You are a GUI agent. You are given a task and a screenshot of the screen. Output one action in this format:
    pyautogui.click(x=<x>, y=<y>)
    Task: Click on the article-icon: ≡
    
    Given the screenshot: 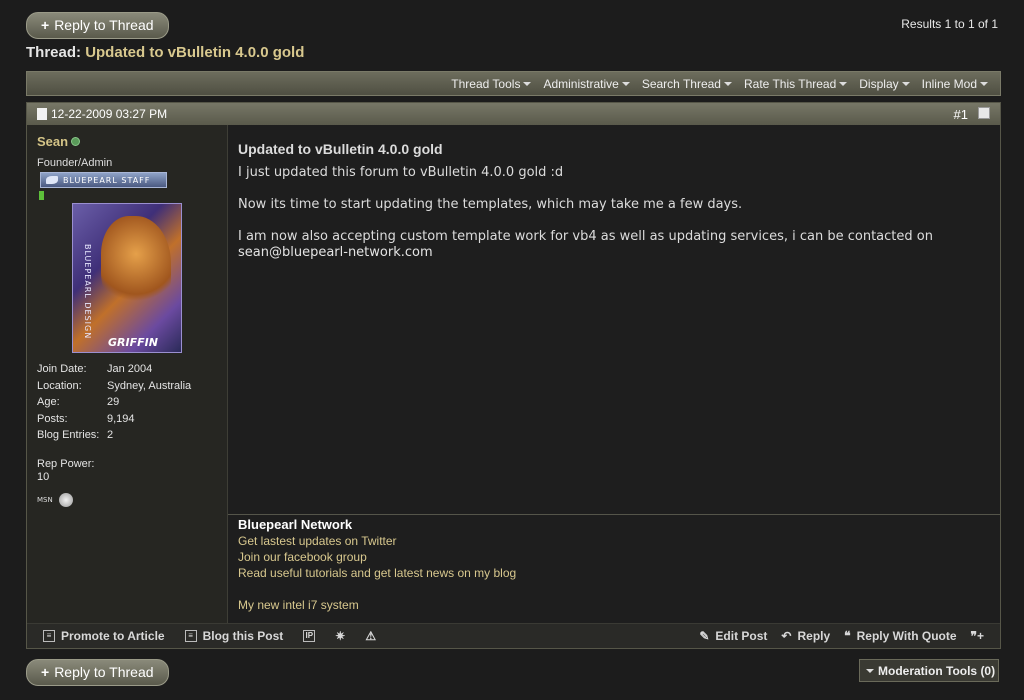 What is the action you would take?
    pyautogui.click(x=49, y=636)
    